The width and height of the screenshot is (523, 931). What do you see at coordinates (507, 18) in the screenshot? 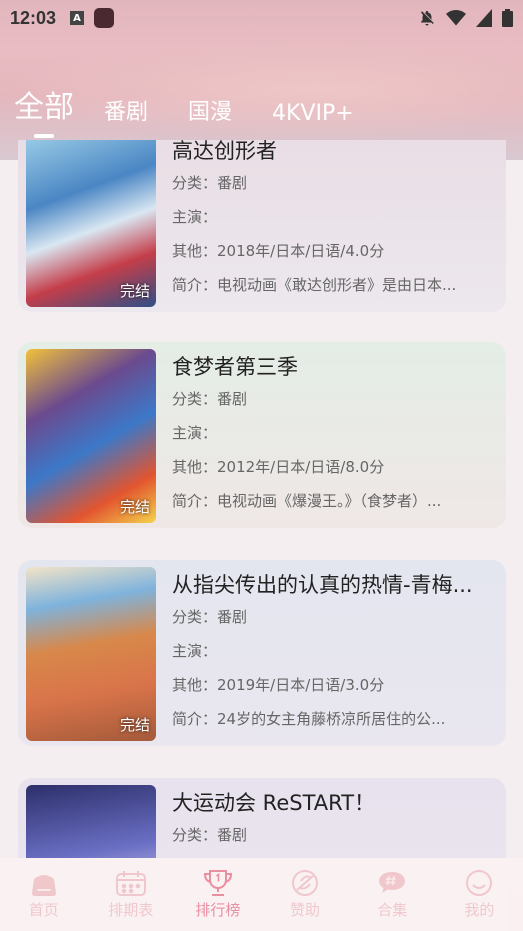
I see `battery-icon` at bounding box center [507, 18].